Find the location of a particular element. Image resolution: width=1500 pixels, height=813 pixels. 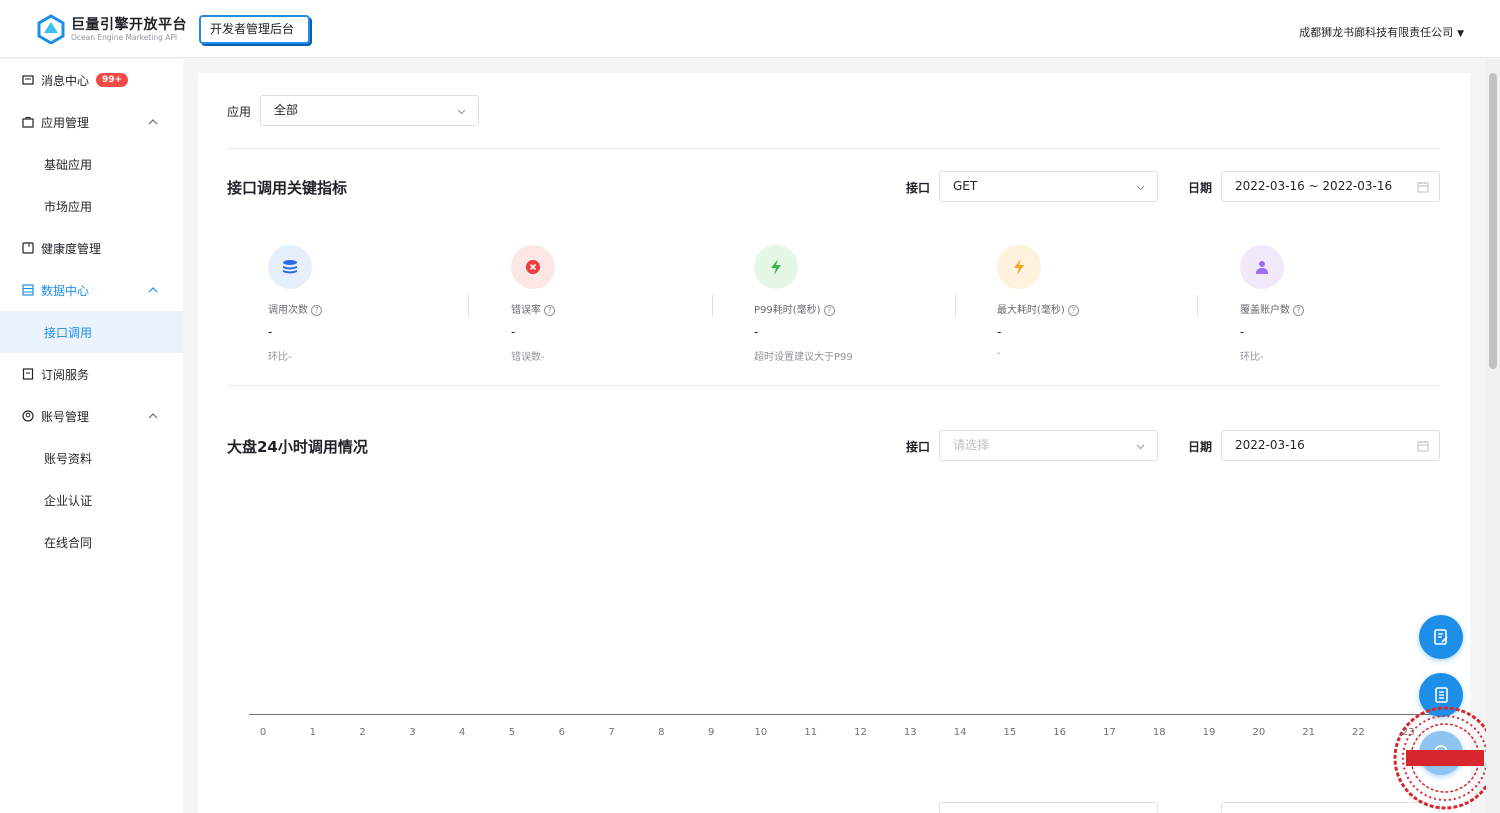

sidebar-item-account-profile: 账号资料 is located at coordinates (91, 458).